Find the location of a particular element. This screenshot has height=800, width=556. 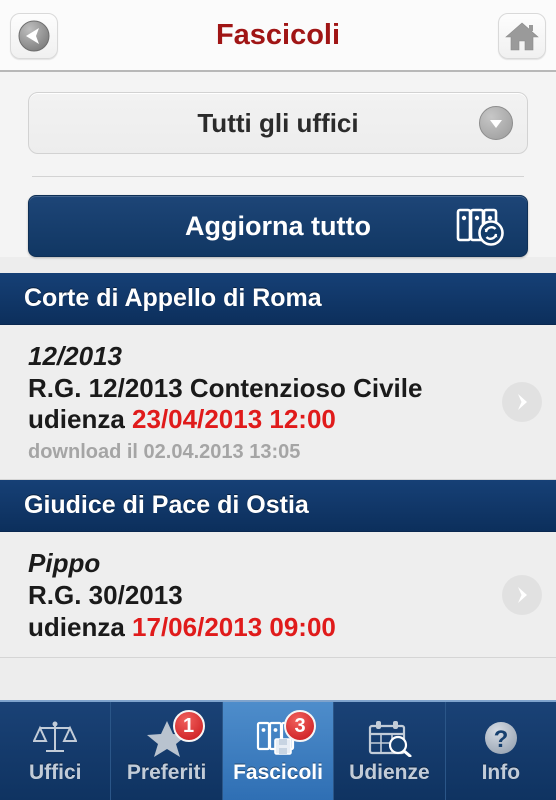

back-arrow-icon is located at coordinates (34, 36).